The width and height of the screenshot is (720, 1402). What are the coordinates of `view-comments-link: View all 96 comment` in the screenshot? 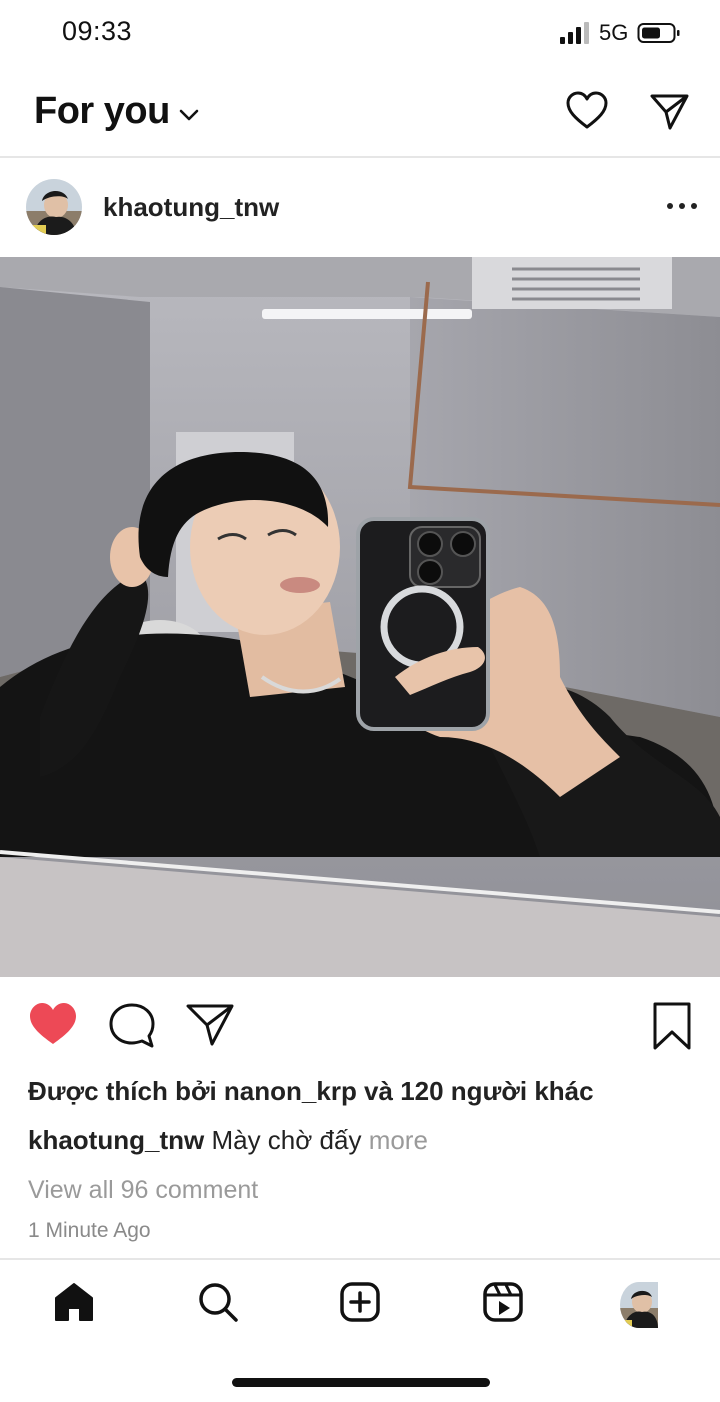 It's located at (143, 1190).